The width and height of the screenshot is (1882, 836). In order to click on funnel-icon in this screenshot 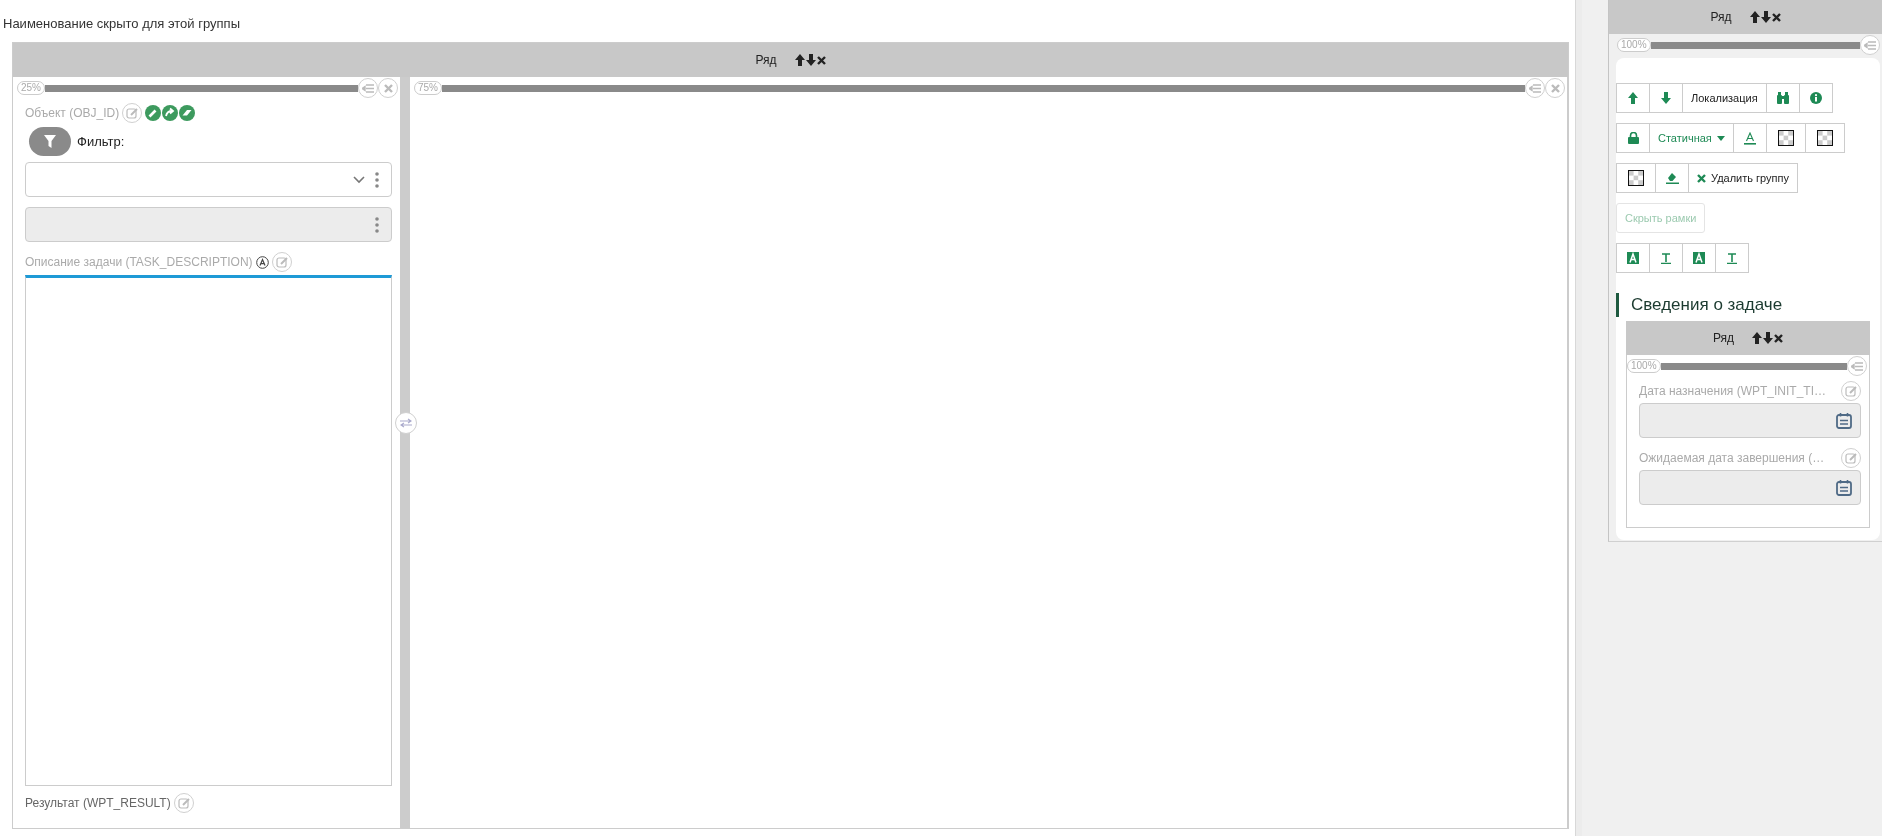, I will do `click(50, 141)`.